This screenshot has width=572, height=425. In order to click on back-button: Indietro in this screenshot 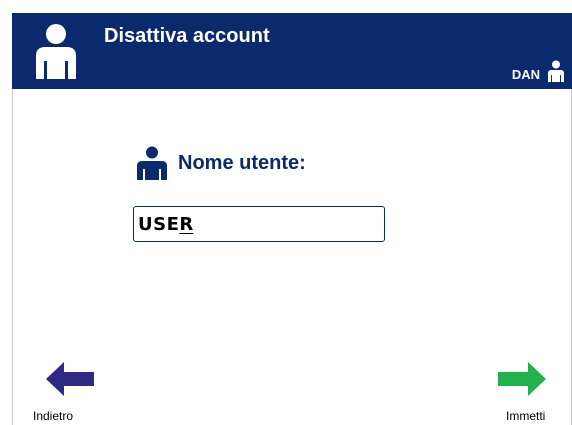, I will do `click(65, 391)`.